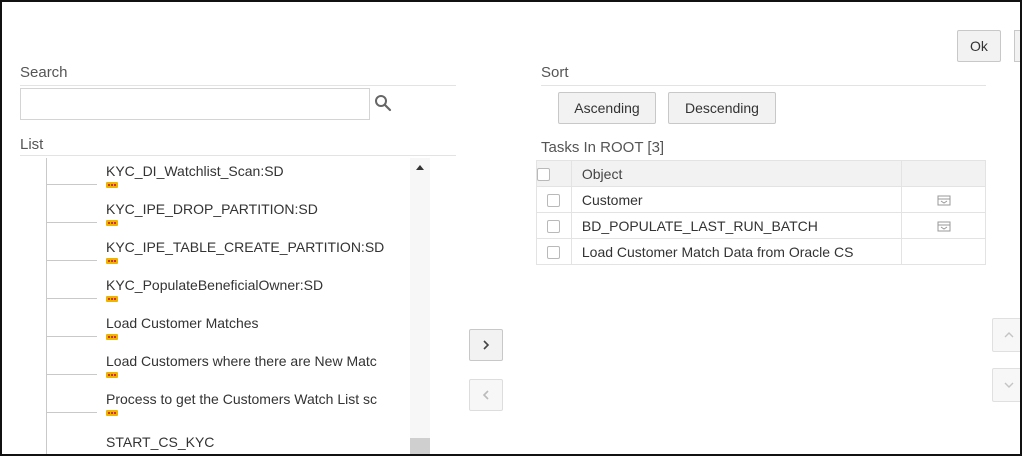  I want to click on chevron-right-icon, so click(486, 345).